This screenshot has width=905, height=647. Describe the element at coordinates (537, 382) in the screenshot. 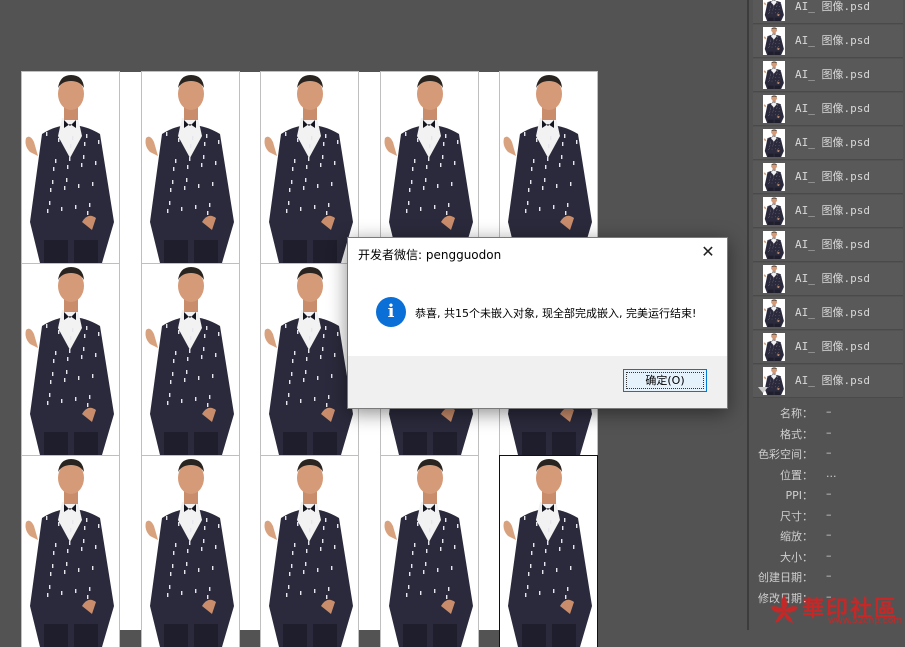

I see `dialog-footer: 确定(O)` at that location.